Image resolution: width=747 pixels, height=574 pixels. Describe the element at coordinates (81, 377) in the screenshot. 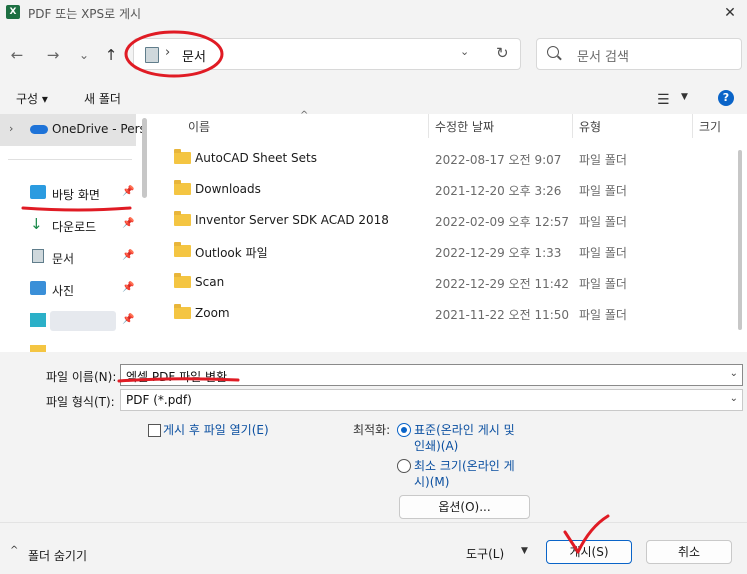

I see `filename-label: 파일 이름(N):` at that location.